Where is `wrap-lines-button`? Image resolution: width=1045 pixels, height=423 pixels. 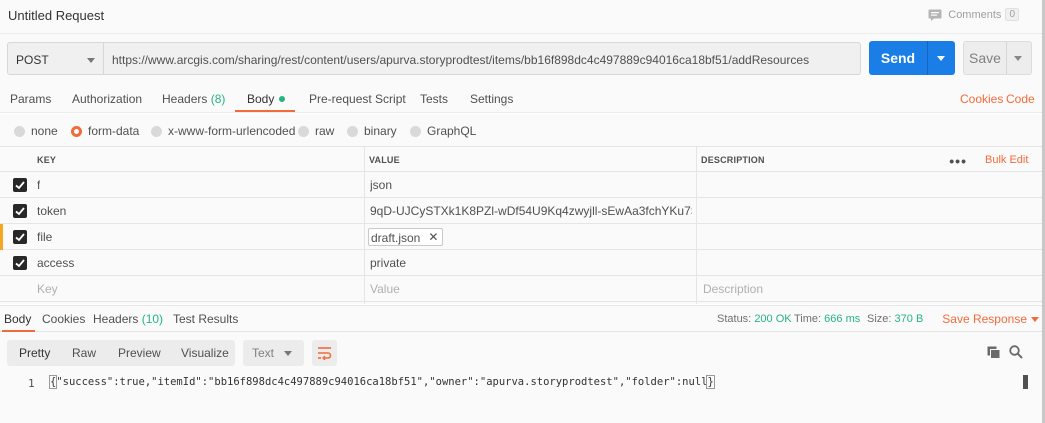
wrap-lines-button is located at coordinates (324, 353).